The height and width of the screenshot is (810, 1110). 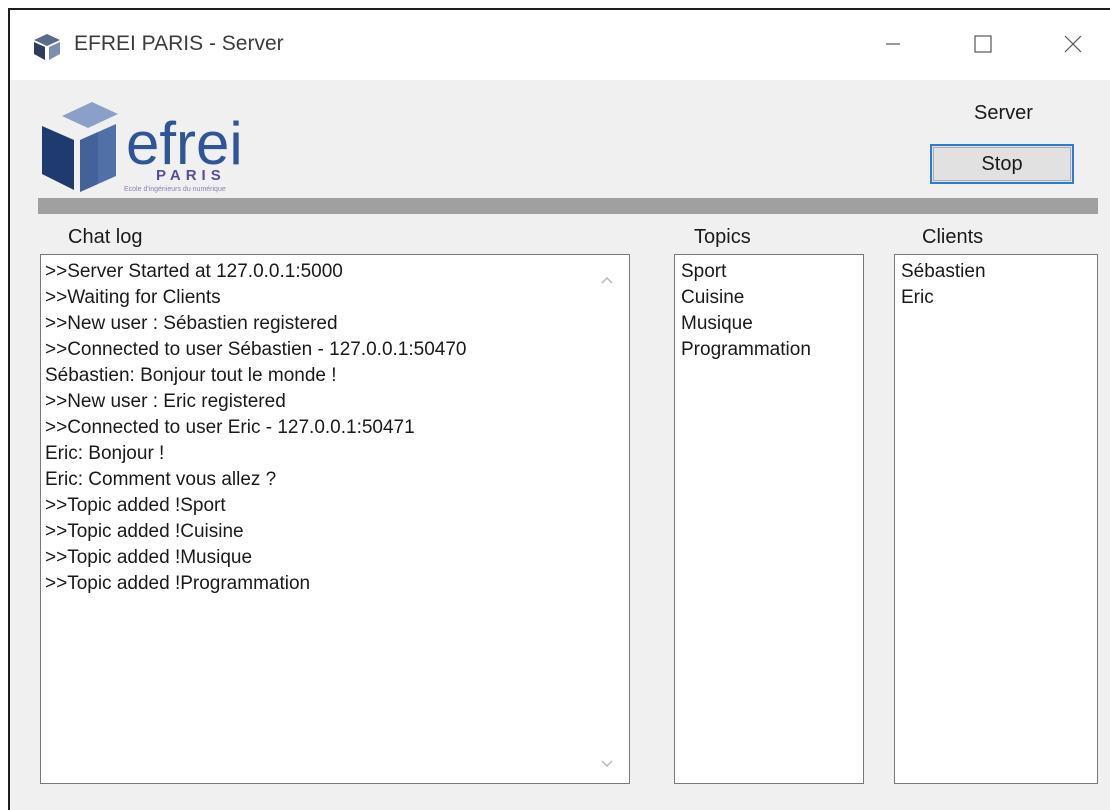 What do you see at coordinates (191, 175) in the screenshot?
I see `logo-city: PARIS` at bounding box center [191, 175].